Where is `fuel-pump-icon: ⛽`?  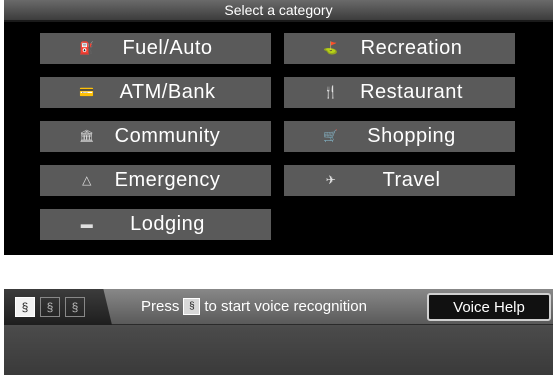 fuel-pump-icon: ⛽ is located at coordinates (87, 48).